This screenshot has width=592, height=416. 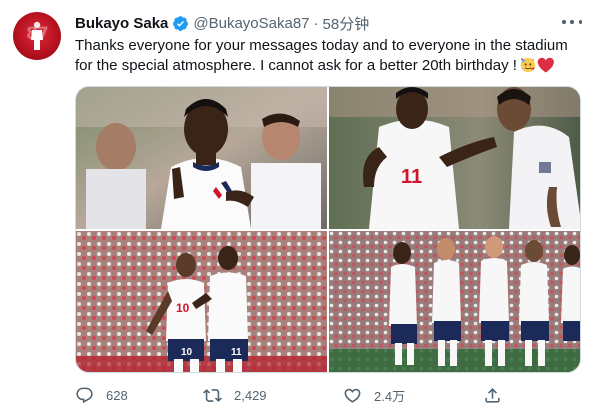 What do you see at coordinates (328, 395) in the screenshot?
I see `tweet-actions: 628 2,429 2.4万` at bounding box center [328, 395].